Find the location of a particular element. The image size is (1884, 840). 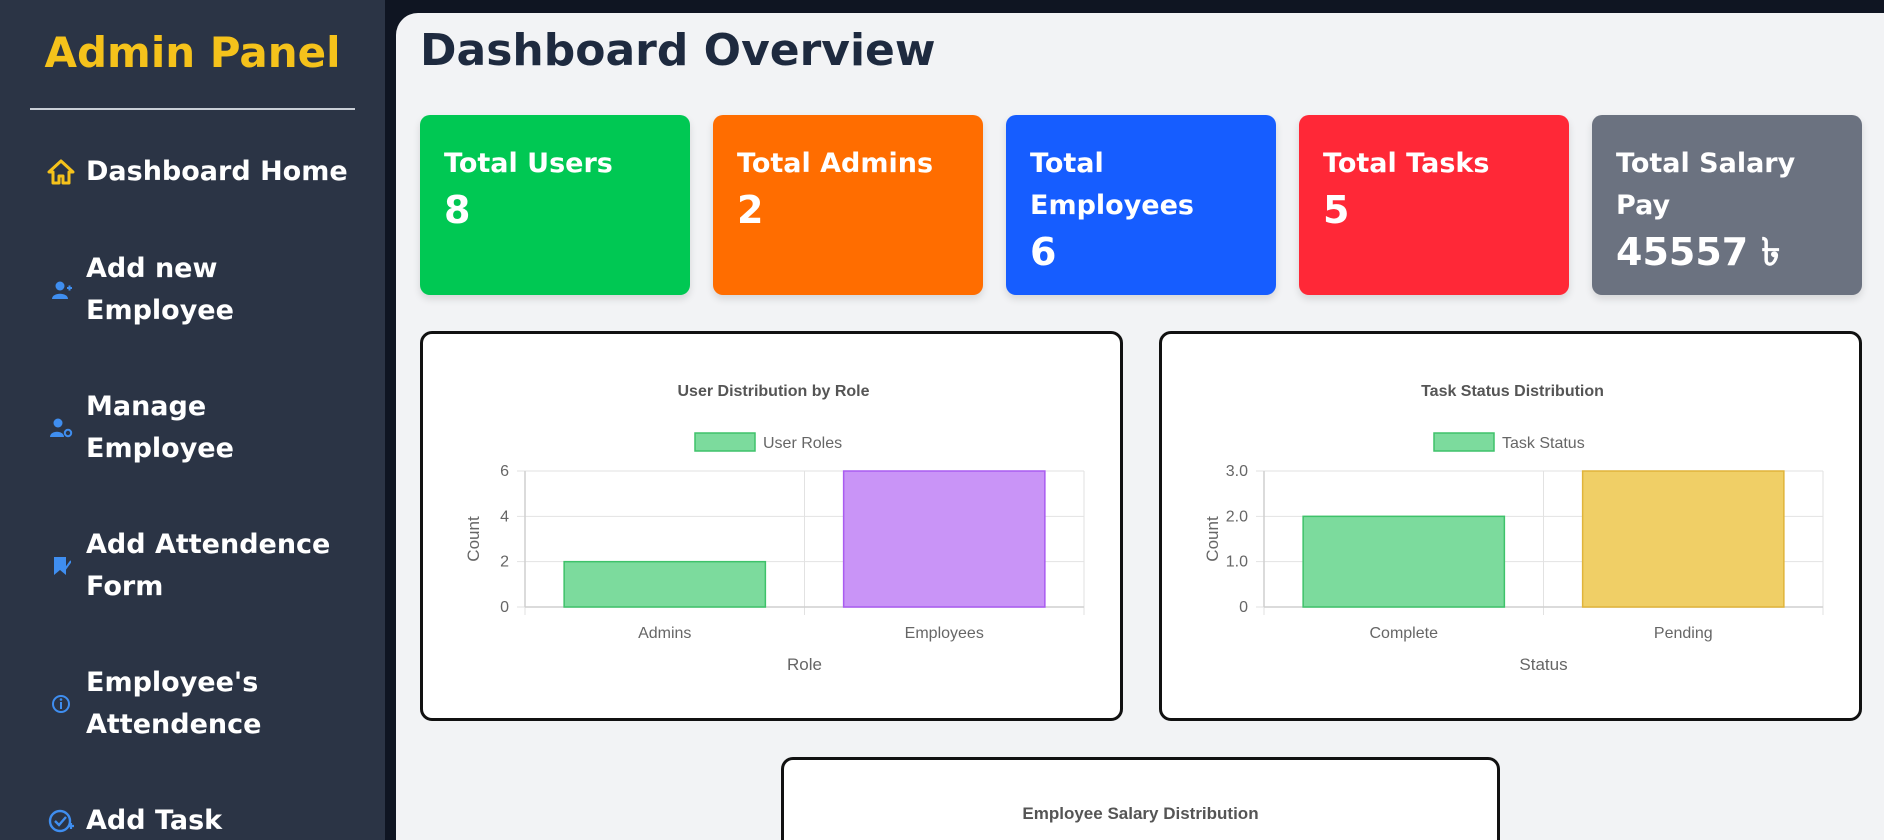

y-tick-label: 6 is located at coordinates (504, 471).